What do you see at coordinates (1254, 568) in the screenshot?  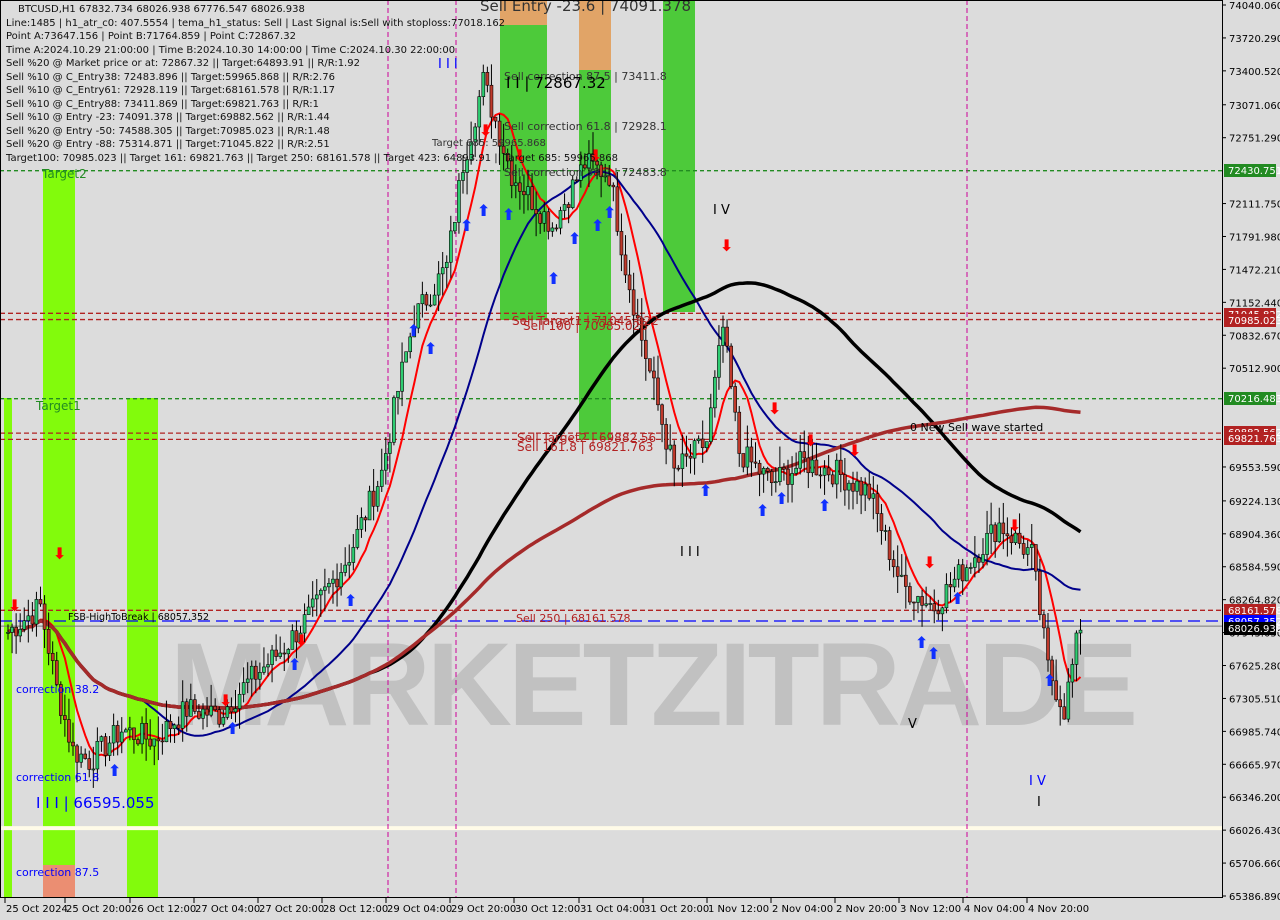 I see `y-tick-label: 68584.590` at bounding box center [1254, 568].